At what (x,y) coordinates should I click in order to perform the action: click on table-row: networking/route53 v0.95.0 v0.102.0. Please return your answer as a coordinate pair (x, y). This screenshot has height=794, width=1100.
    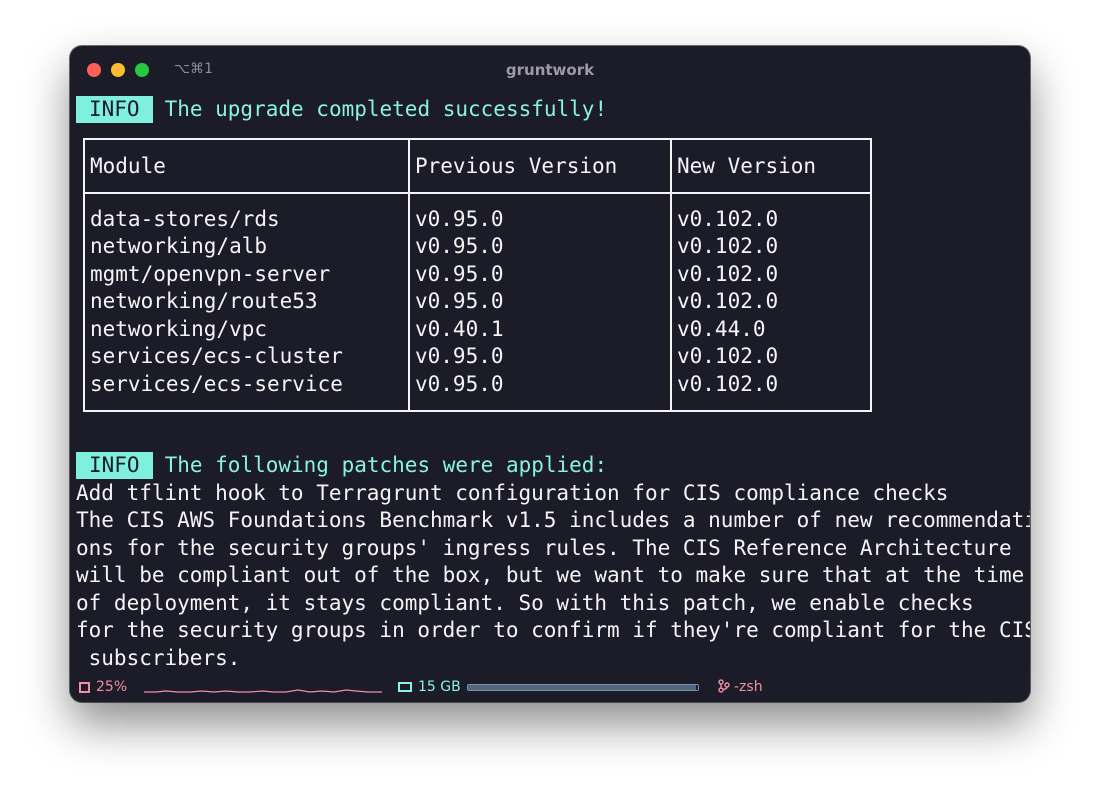
    Looking at the image, I should click on (477, 302).